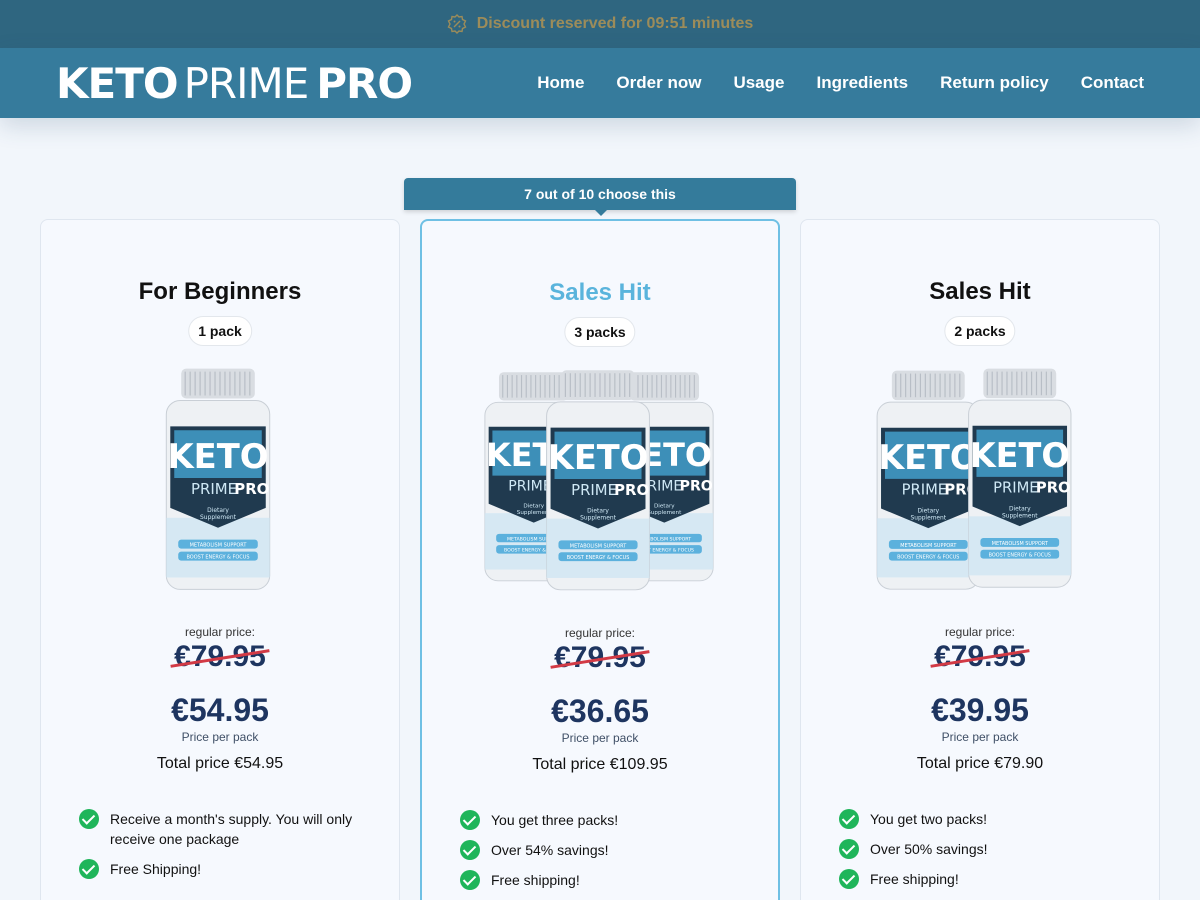 This screenshot has width=1200, height=900. Describe the element at coordinates (555, 820) in the screenshot. I see `feature-text: You get three packs!` at that location.